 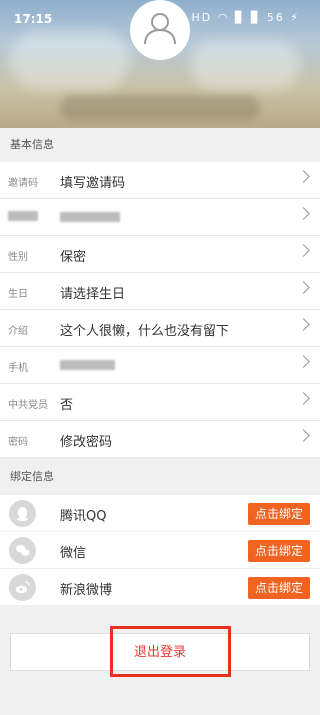 I want to click on row-party-member: 中共党员 否, so click(x=160, y=402).